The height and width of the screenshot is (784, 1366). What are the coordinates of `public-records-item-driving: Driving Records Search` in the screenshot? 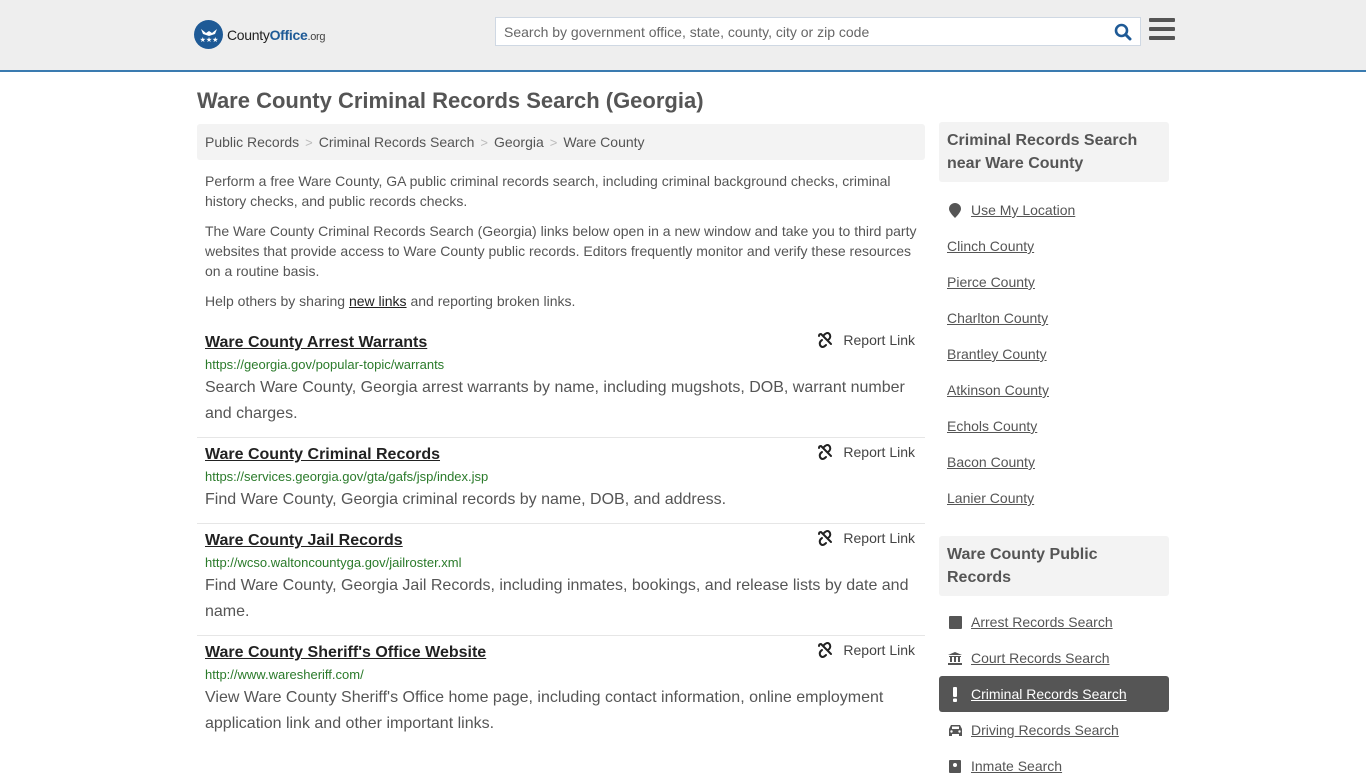 It's located at (1054, 730).